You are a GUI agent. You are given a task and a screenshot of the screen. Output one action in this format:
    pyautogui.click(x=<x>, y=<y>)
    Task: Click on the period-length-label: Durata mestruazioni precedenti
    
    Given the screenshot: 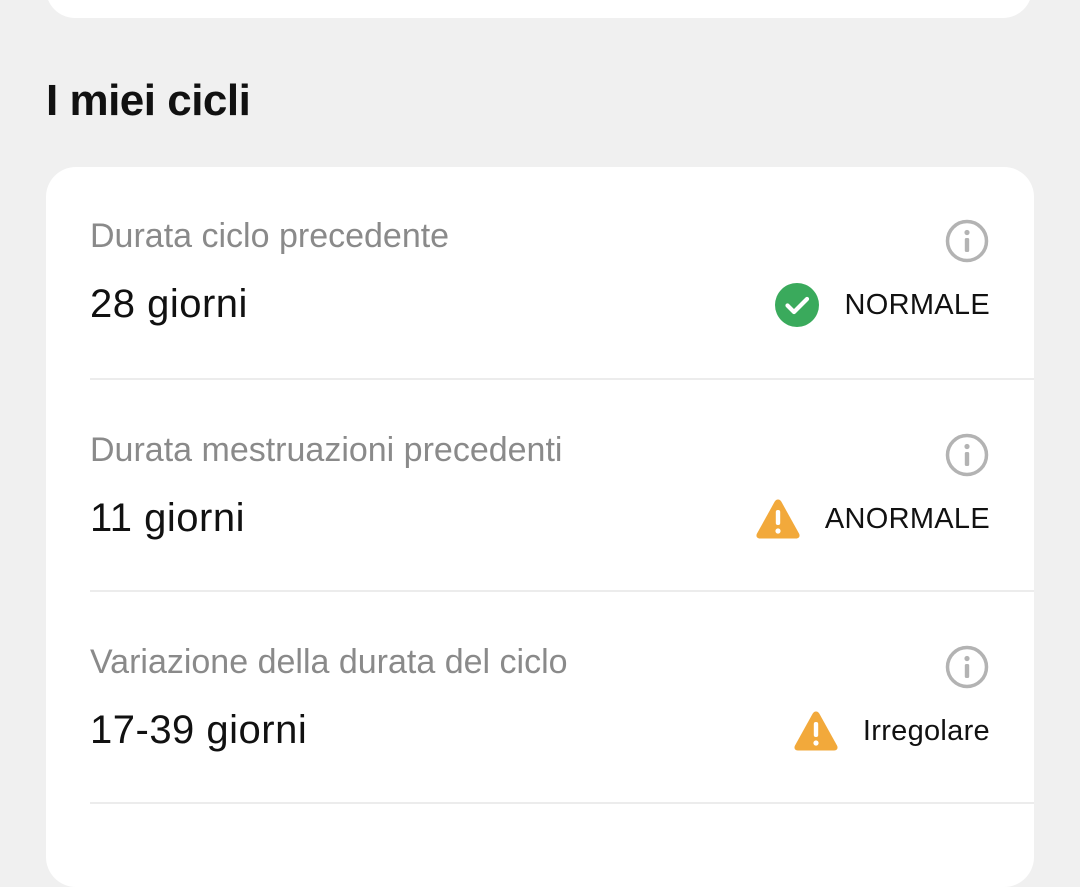 What is the action you would take?
    pyautogui.click(x=326, y=450)
    